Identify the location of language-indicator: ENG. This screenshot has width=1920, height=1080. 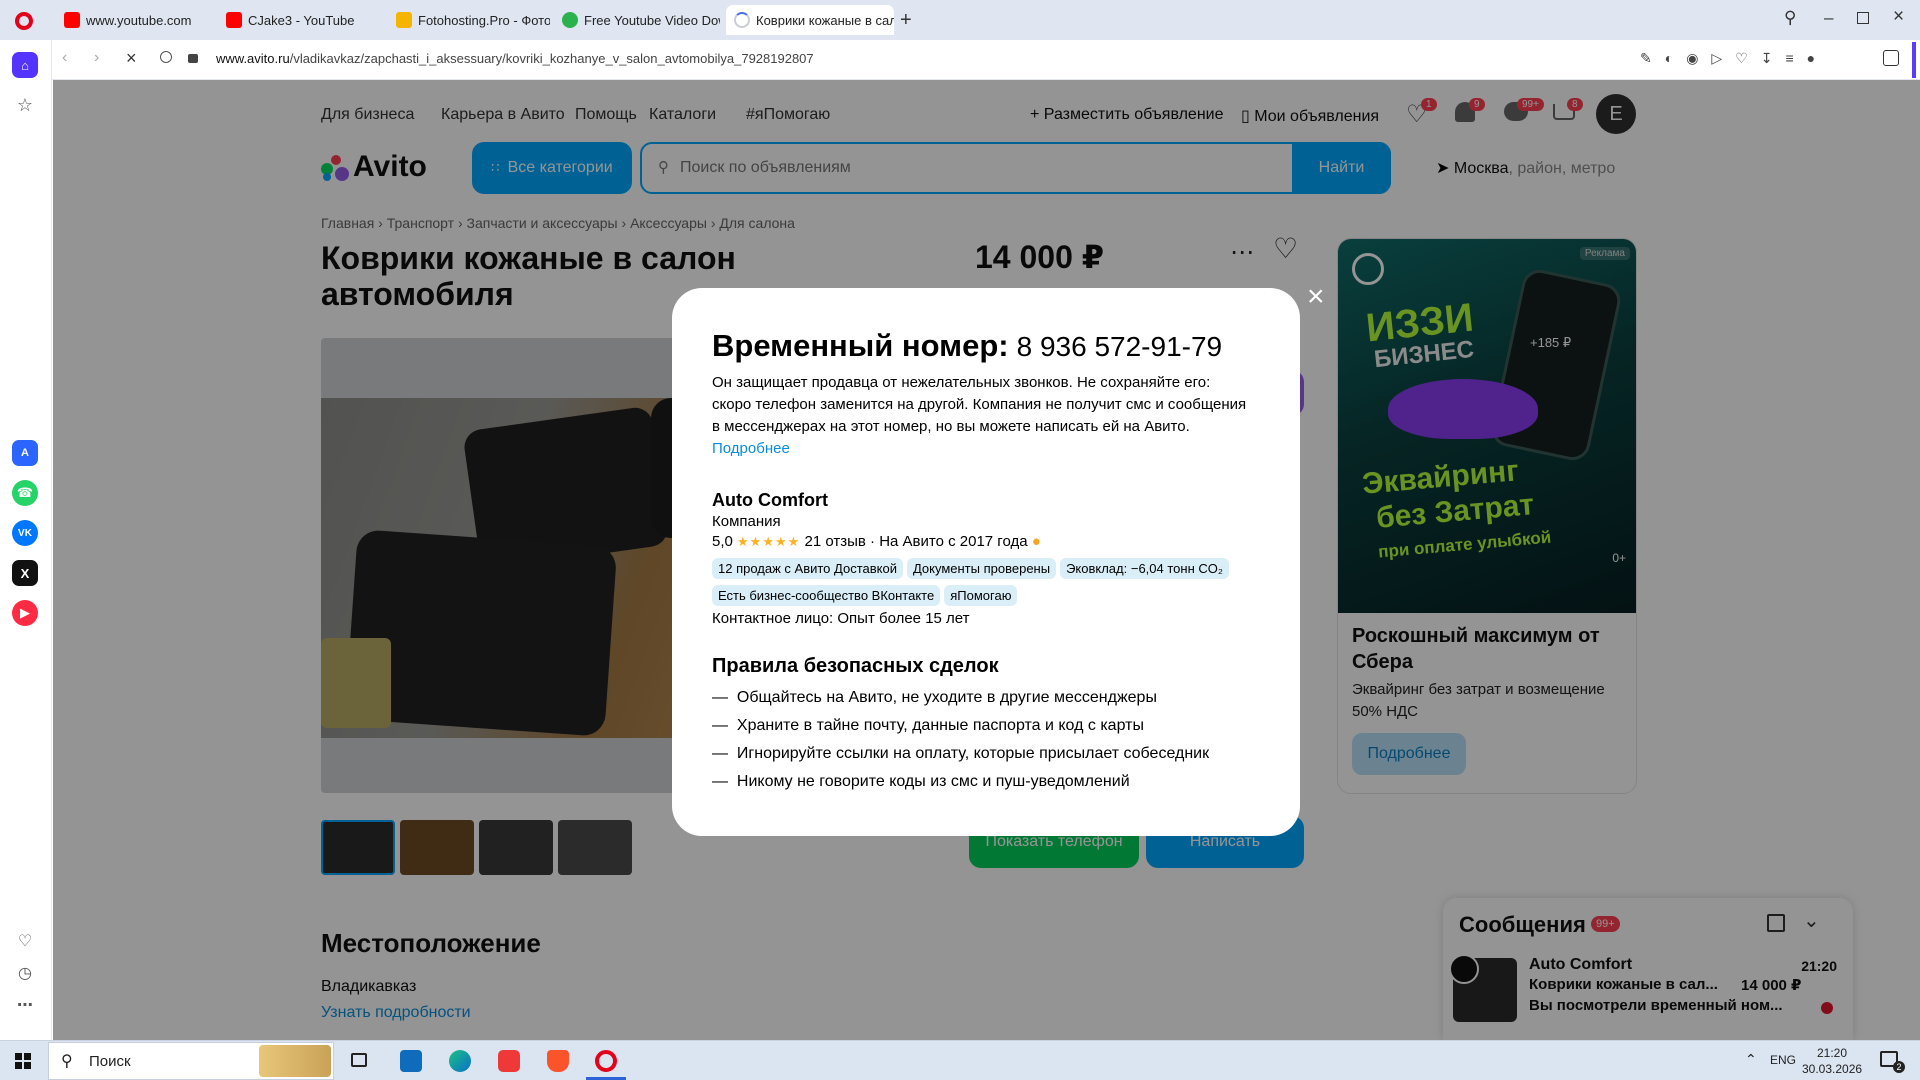
(1783, 1060).